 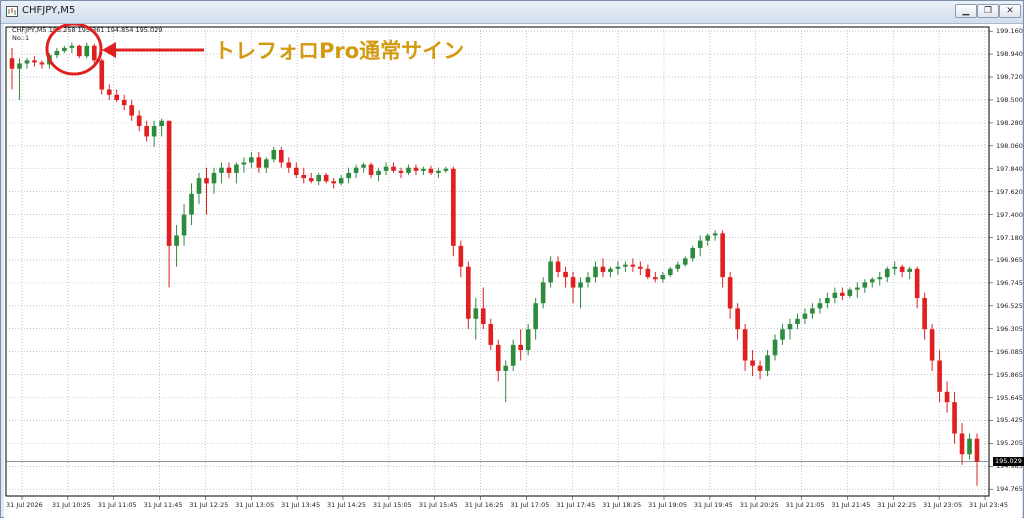 What do you see at coordinates (988, 11) in the screenshot?
I see `restore-button: ❐` at bounding box center [988, 11].